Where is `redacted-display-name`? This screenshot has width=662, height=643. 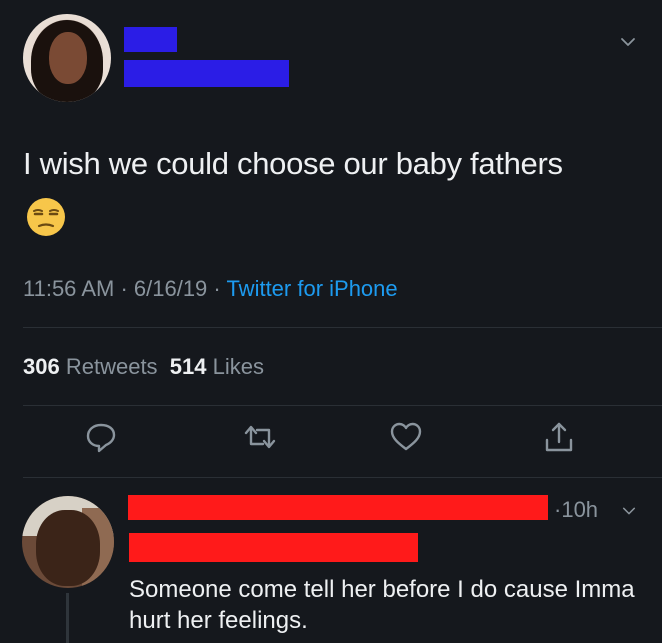
redacted-display-name is located at coordinates (150, 39).